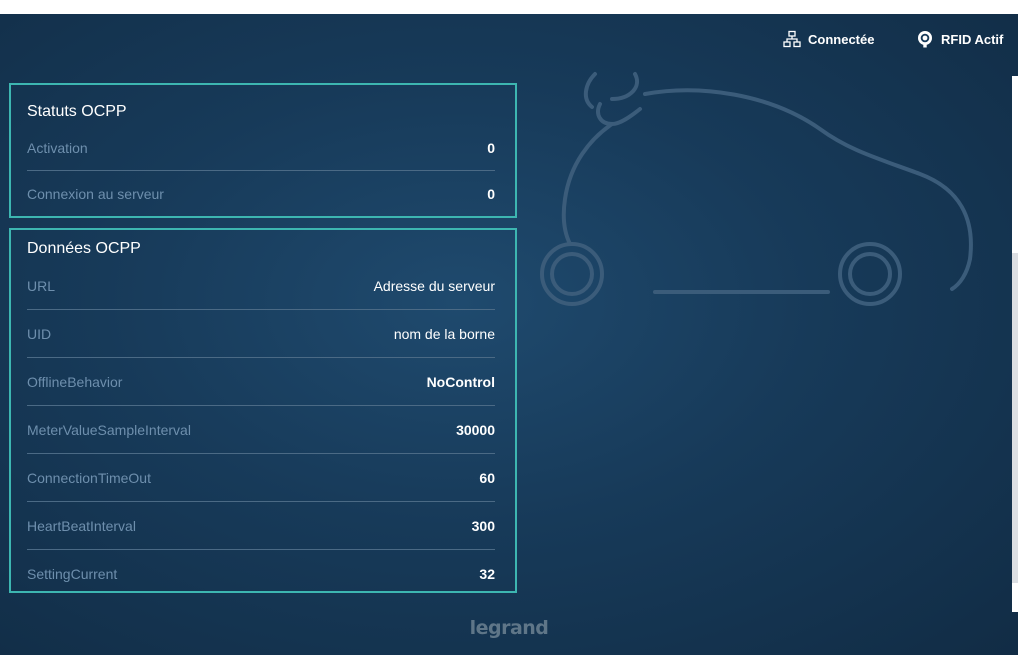 This screenshot has width=1018, height=655. What do you see at coordinates (444, 333) in the screenshot?
I see `row-value: nom de la borne` at bounding box center [444, 333].